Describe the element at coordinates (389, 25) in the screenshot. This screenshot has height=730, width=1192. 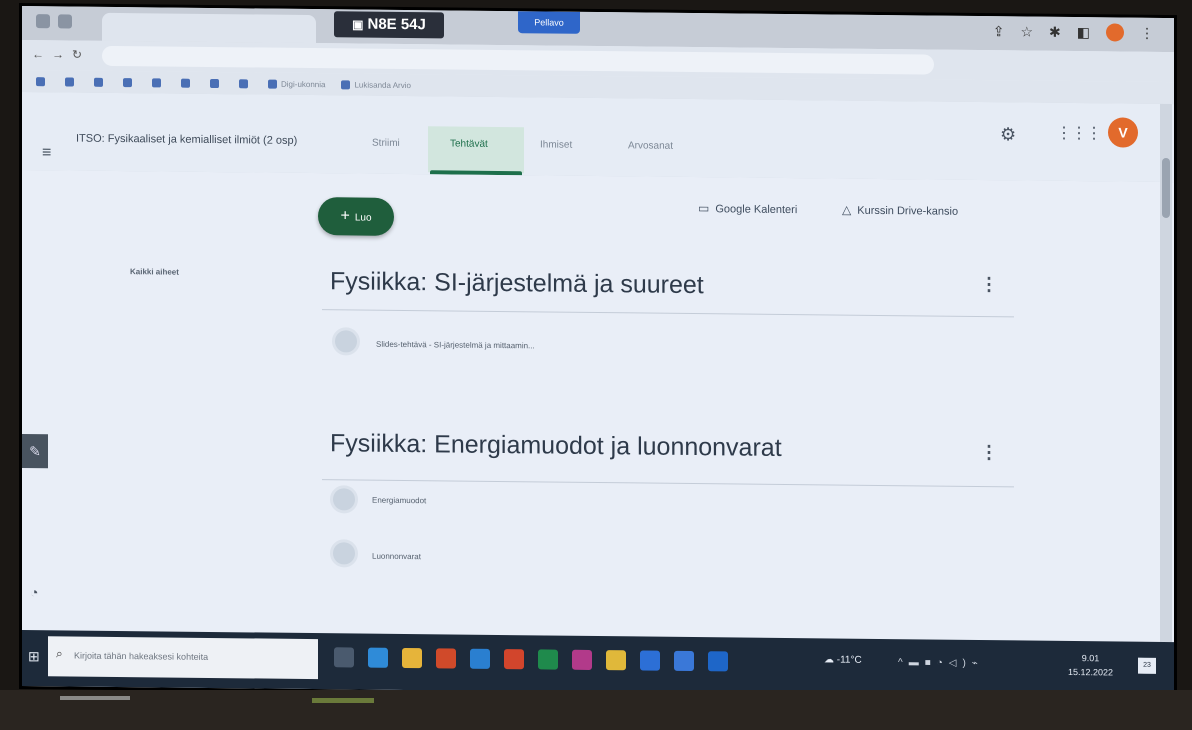
I see `screen-share-code-badge: ▣ N8E 54J` at that location.